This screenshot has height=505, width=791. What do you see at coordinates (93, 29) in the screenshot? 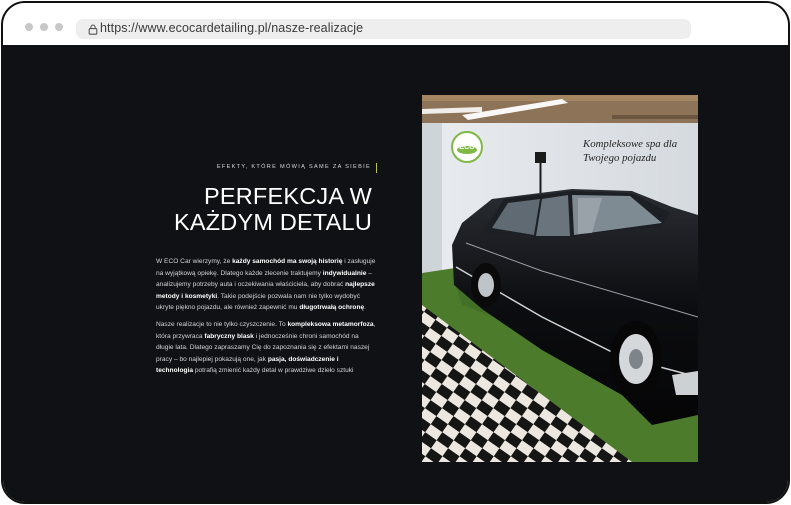
I see `lock-icon` at bounding box center [93, 29].